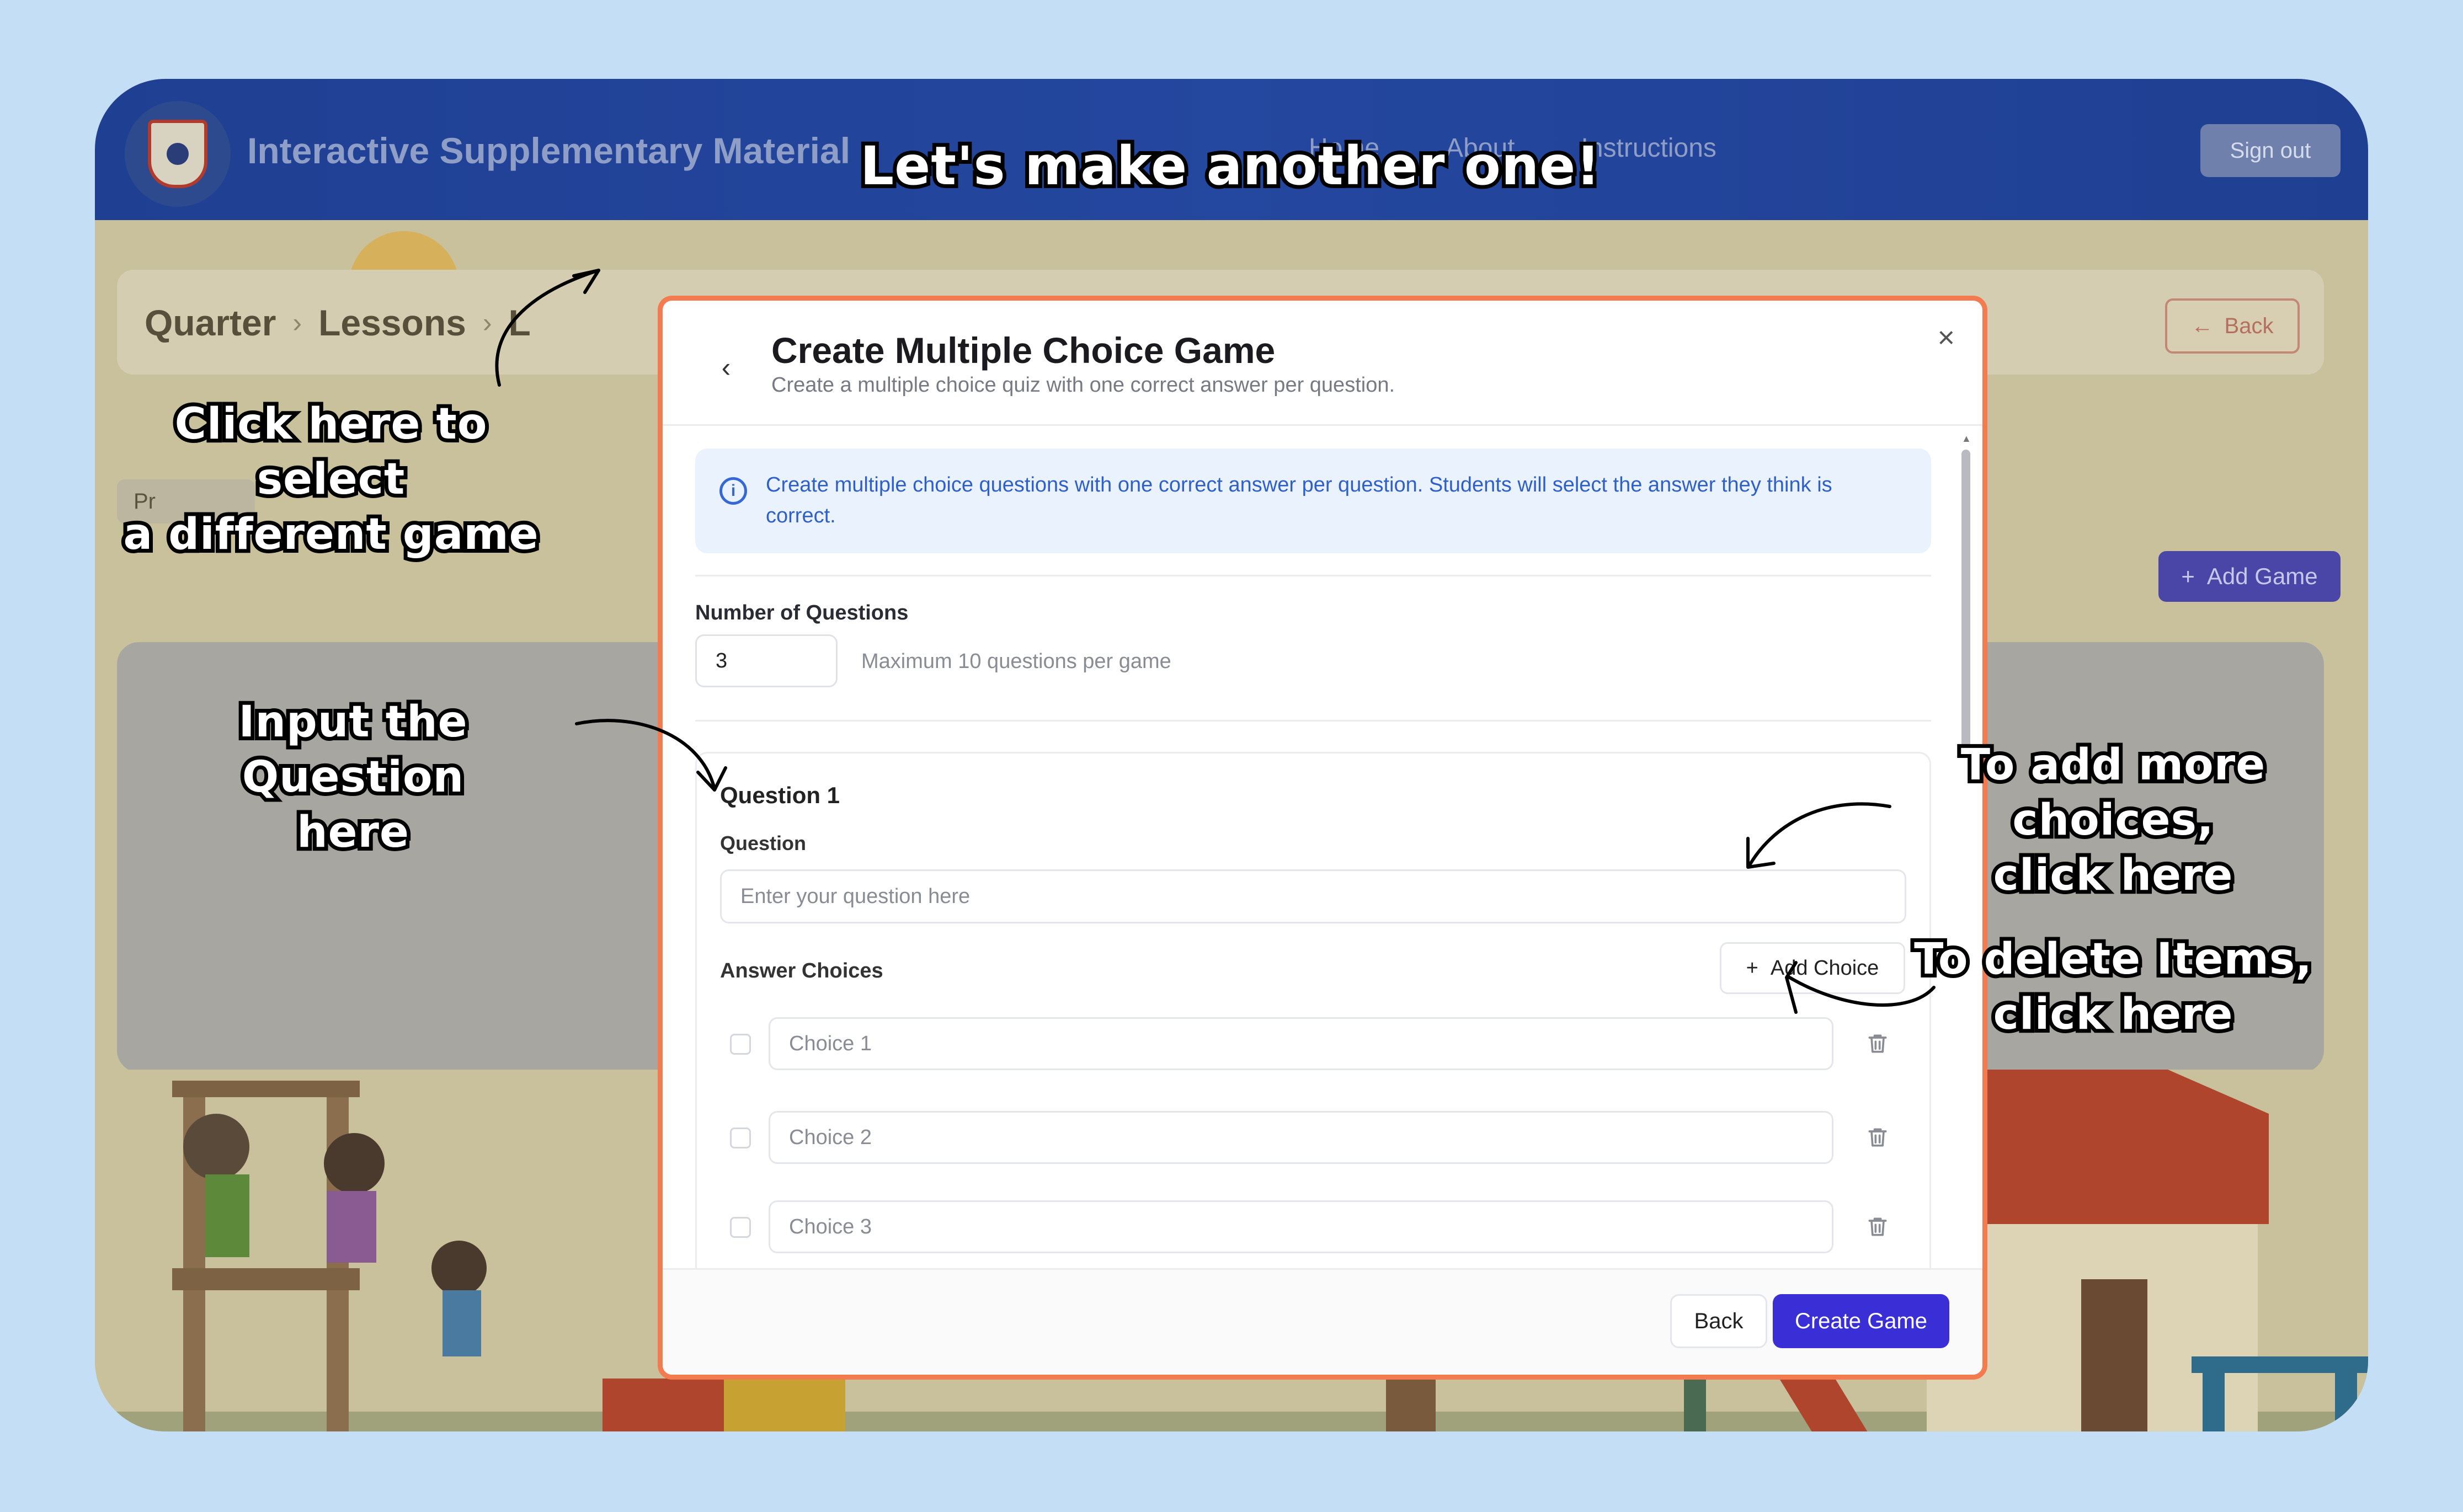 The height and width of the screenshot is (1512, 2463). I want to click on add-choice-button: + Add Choice, so click(1812, 968).